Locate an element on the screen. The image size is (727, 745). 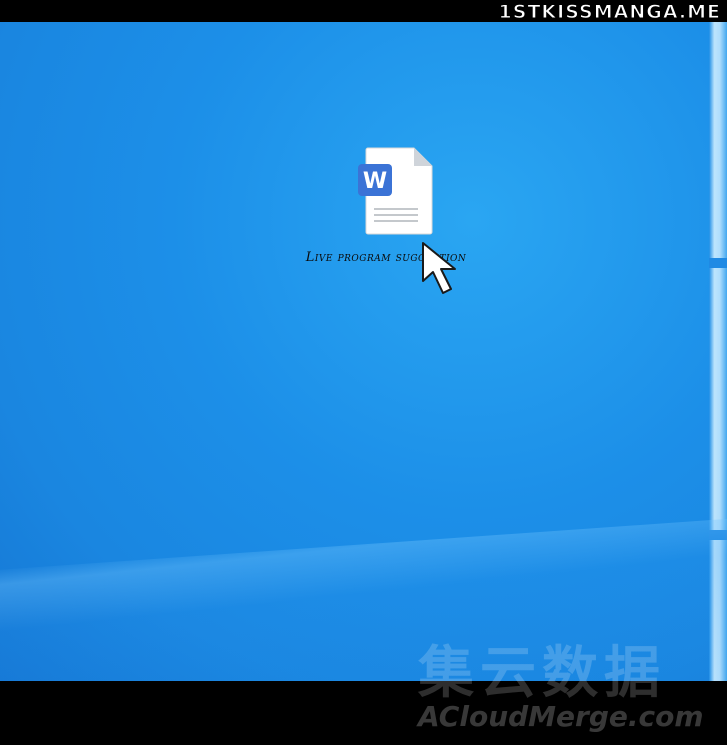
watermark-cn: 集云数据 is located at coordinates (542, 673).